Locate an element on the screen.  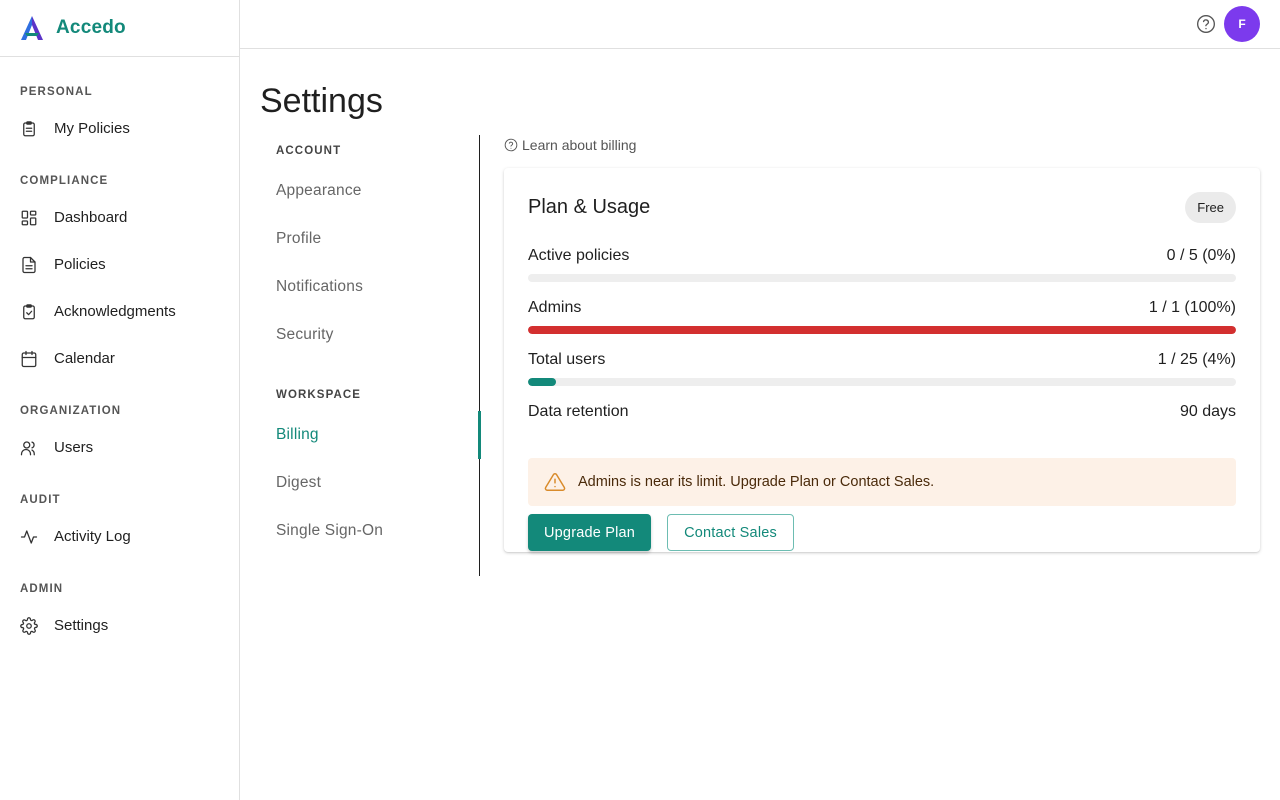
settings-tab-digest: Digest is located at coordinates (369, 483).